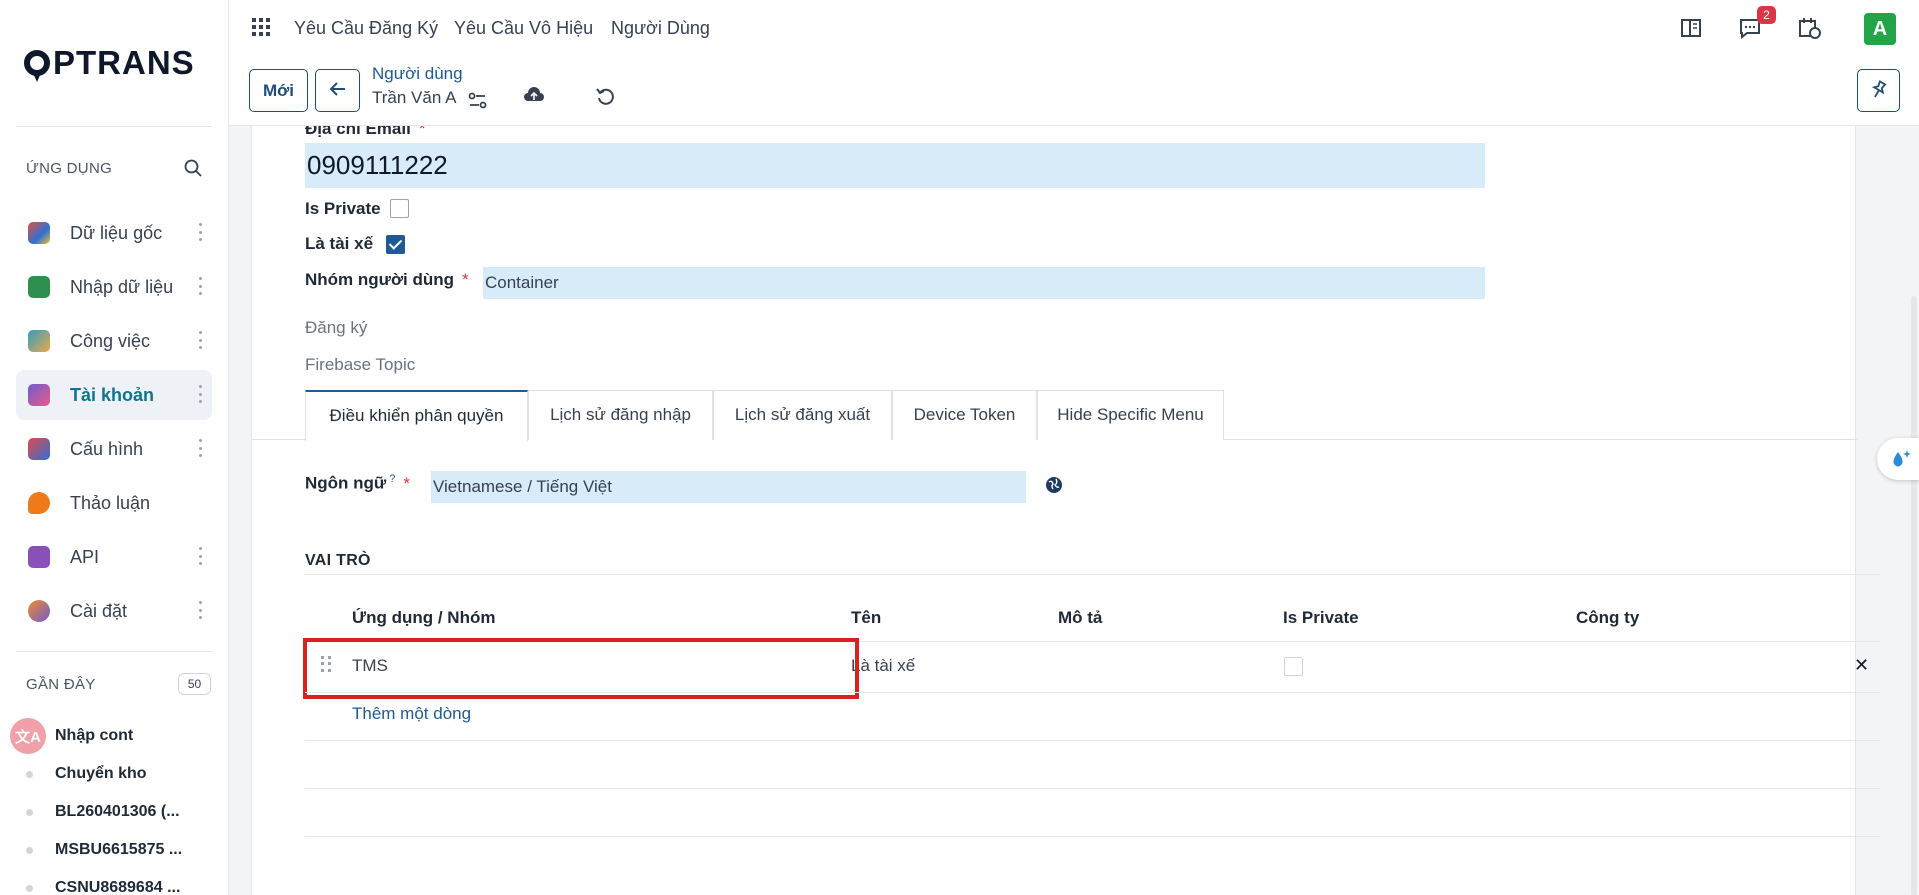 The image size is (1919, 895). Describe the element at coordinates (1607, 618) in the screenshot. I see `col-header-company: Công ty` at that location.